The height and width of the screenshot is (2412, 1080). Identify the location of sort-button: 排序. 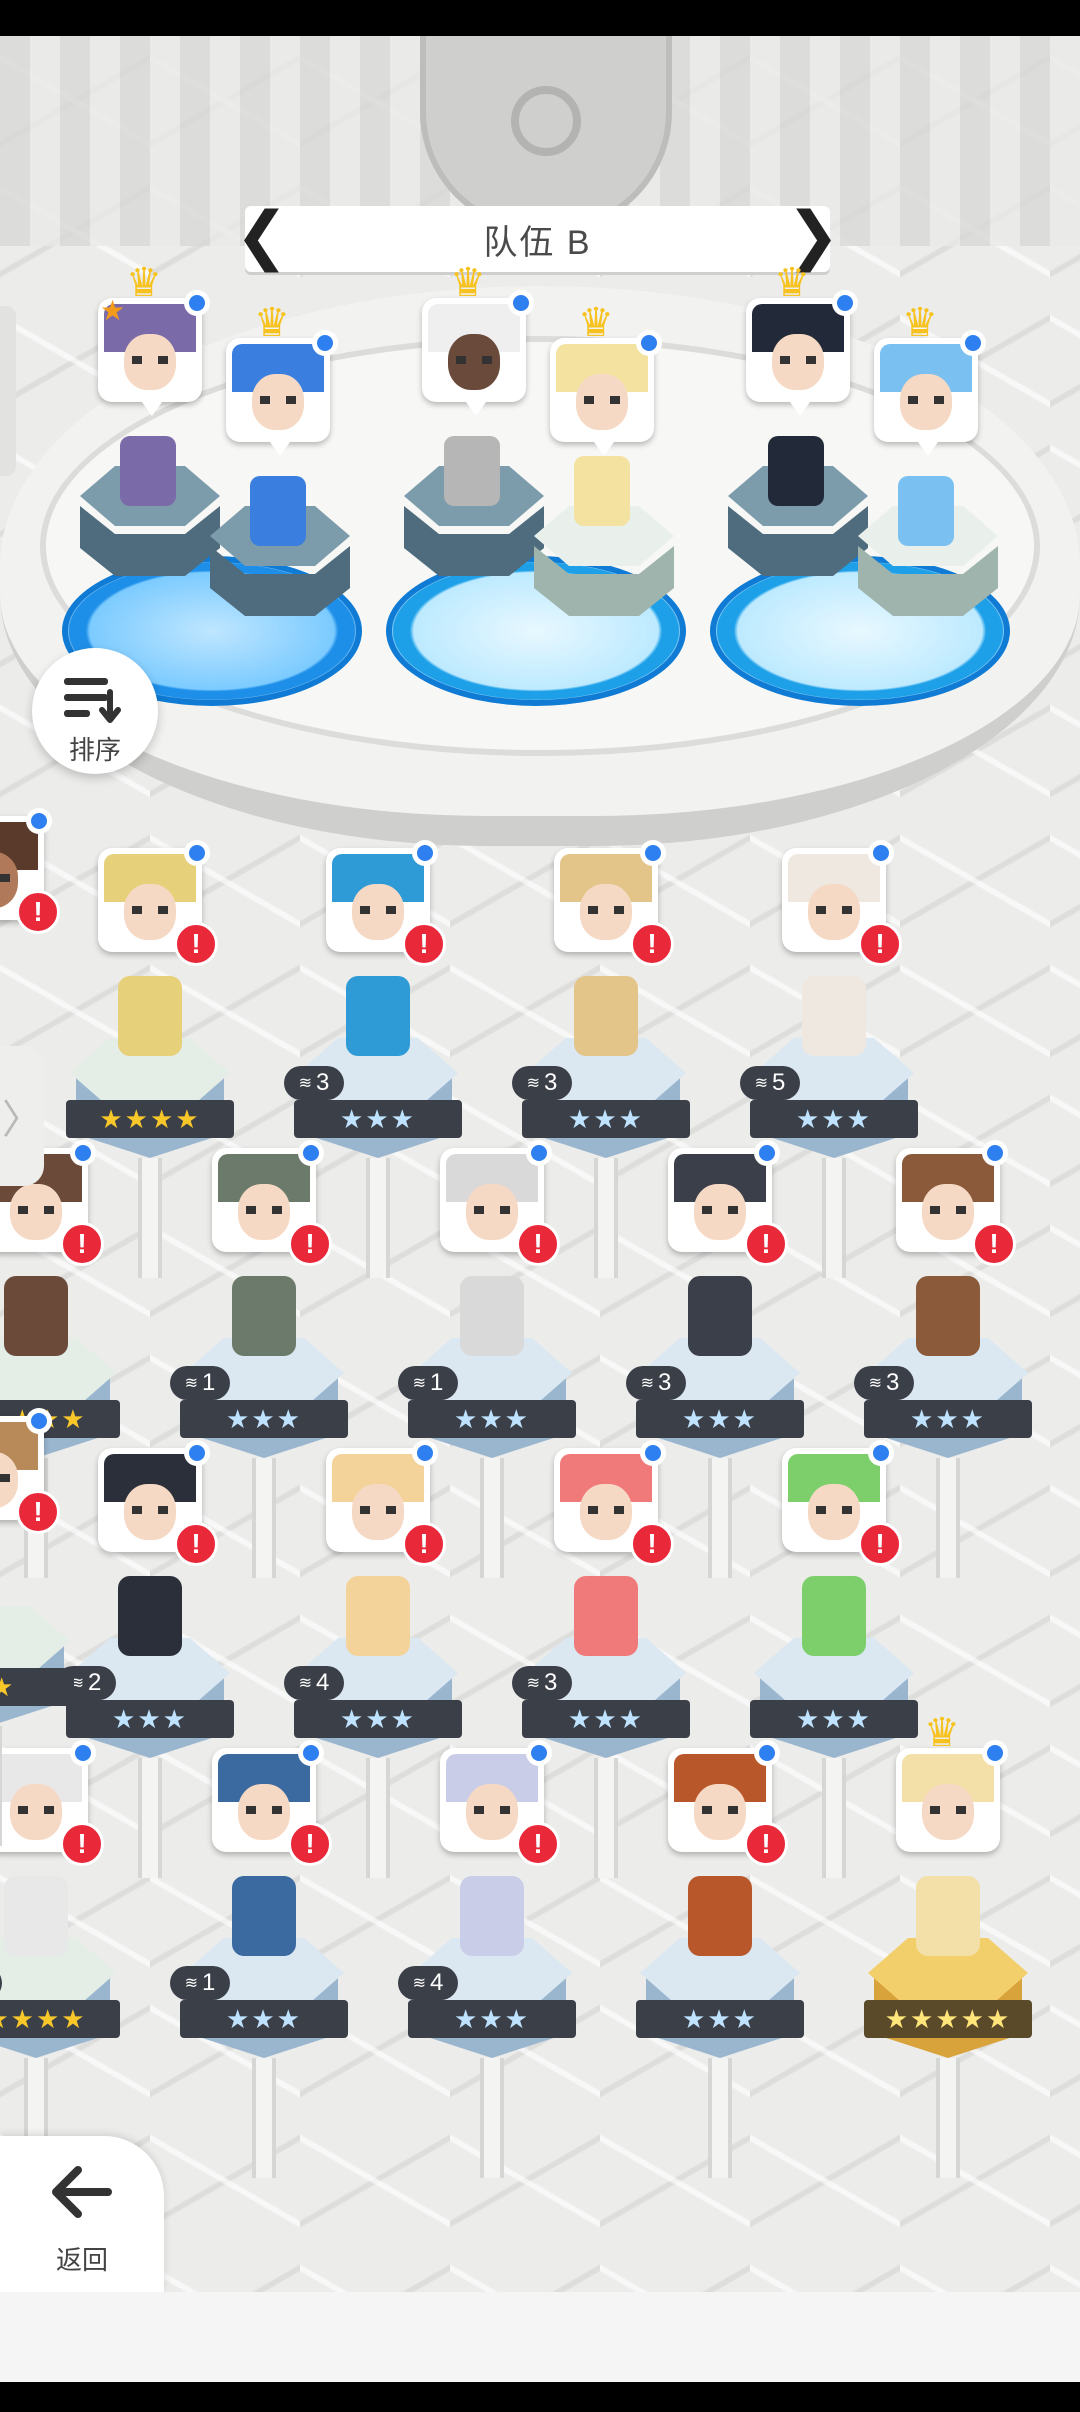
(95, 711).